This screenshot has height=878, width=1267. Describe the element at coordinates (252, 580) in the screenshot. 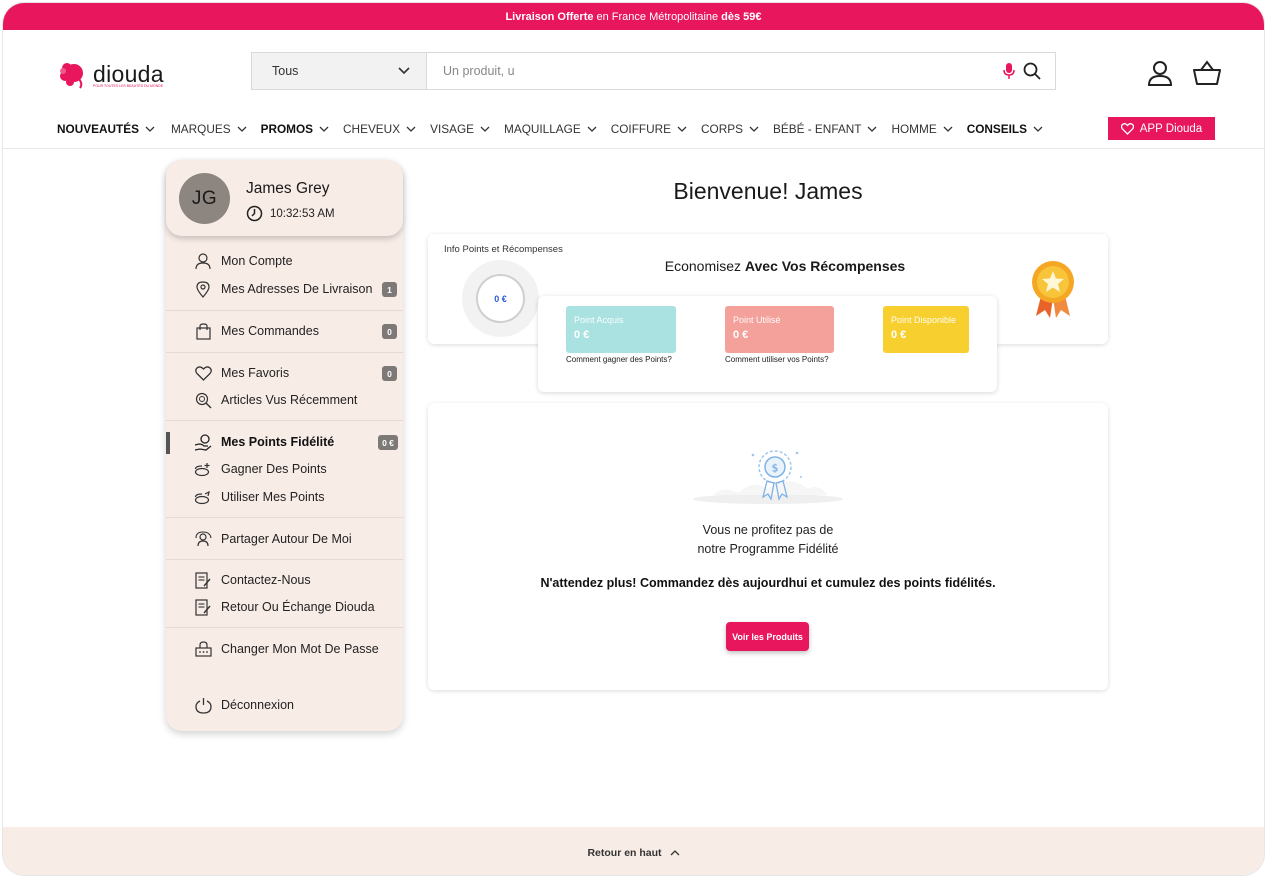

I see `menu-contactez-nous: Contactez-Nous` at that location.